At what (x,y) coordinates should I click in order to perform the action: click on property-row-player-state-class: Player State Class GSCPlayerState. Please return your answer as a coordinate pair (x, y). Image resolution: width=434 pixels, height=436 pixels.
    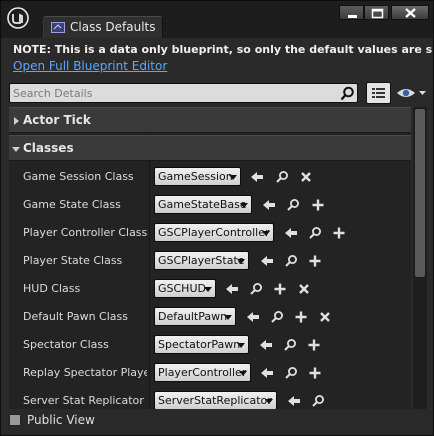
    Looking at the image, I should click on (210, 261).